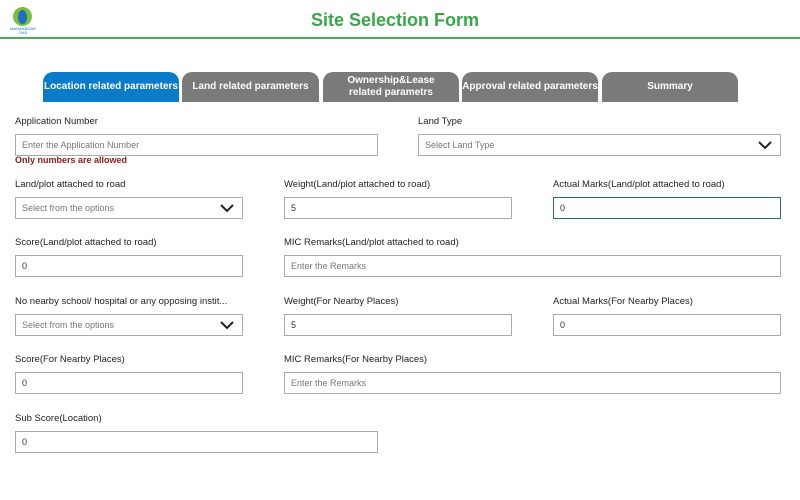 This screenshot has width=800, height=500. What do you see at coordinates (70, 359) in the screenshot?
I see `score-nearby-label: Score(For Nearby Places)` at bounding box center [70, 359].